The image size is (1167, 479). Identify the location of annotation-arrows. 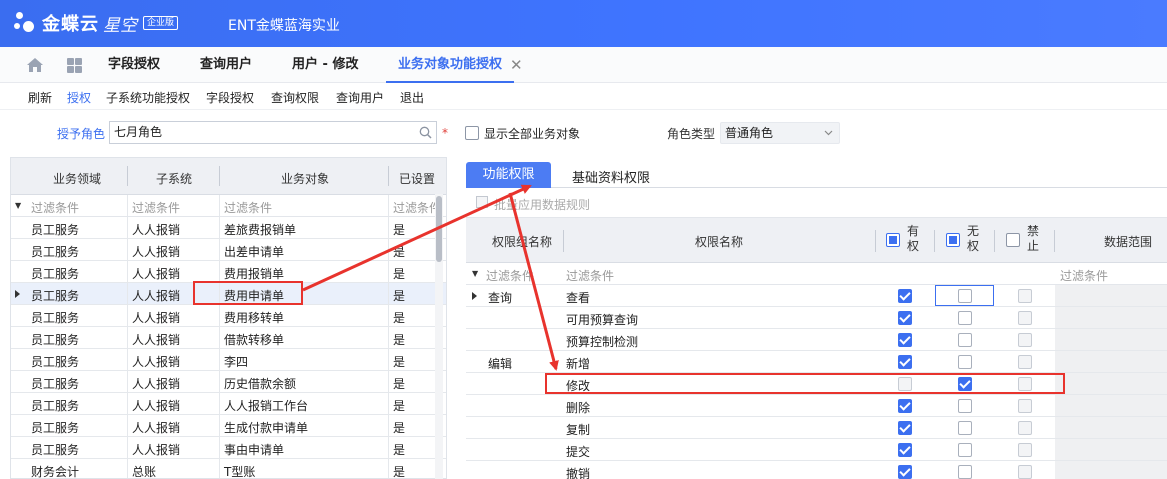
(430, 277).